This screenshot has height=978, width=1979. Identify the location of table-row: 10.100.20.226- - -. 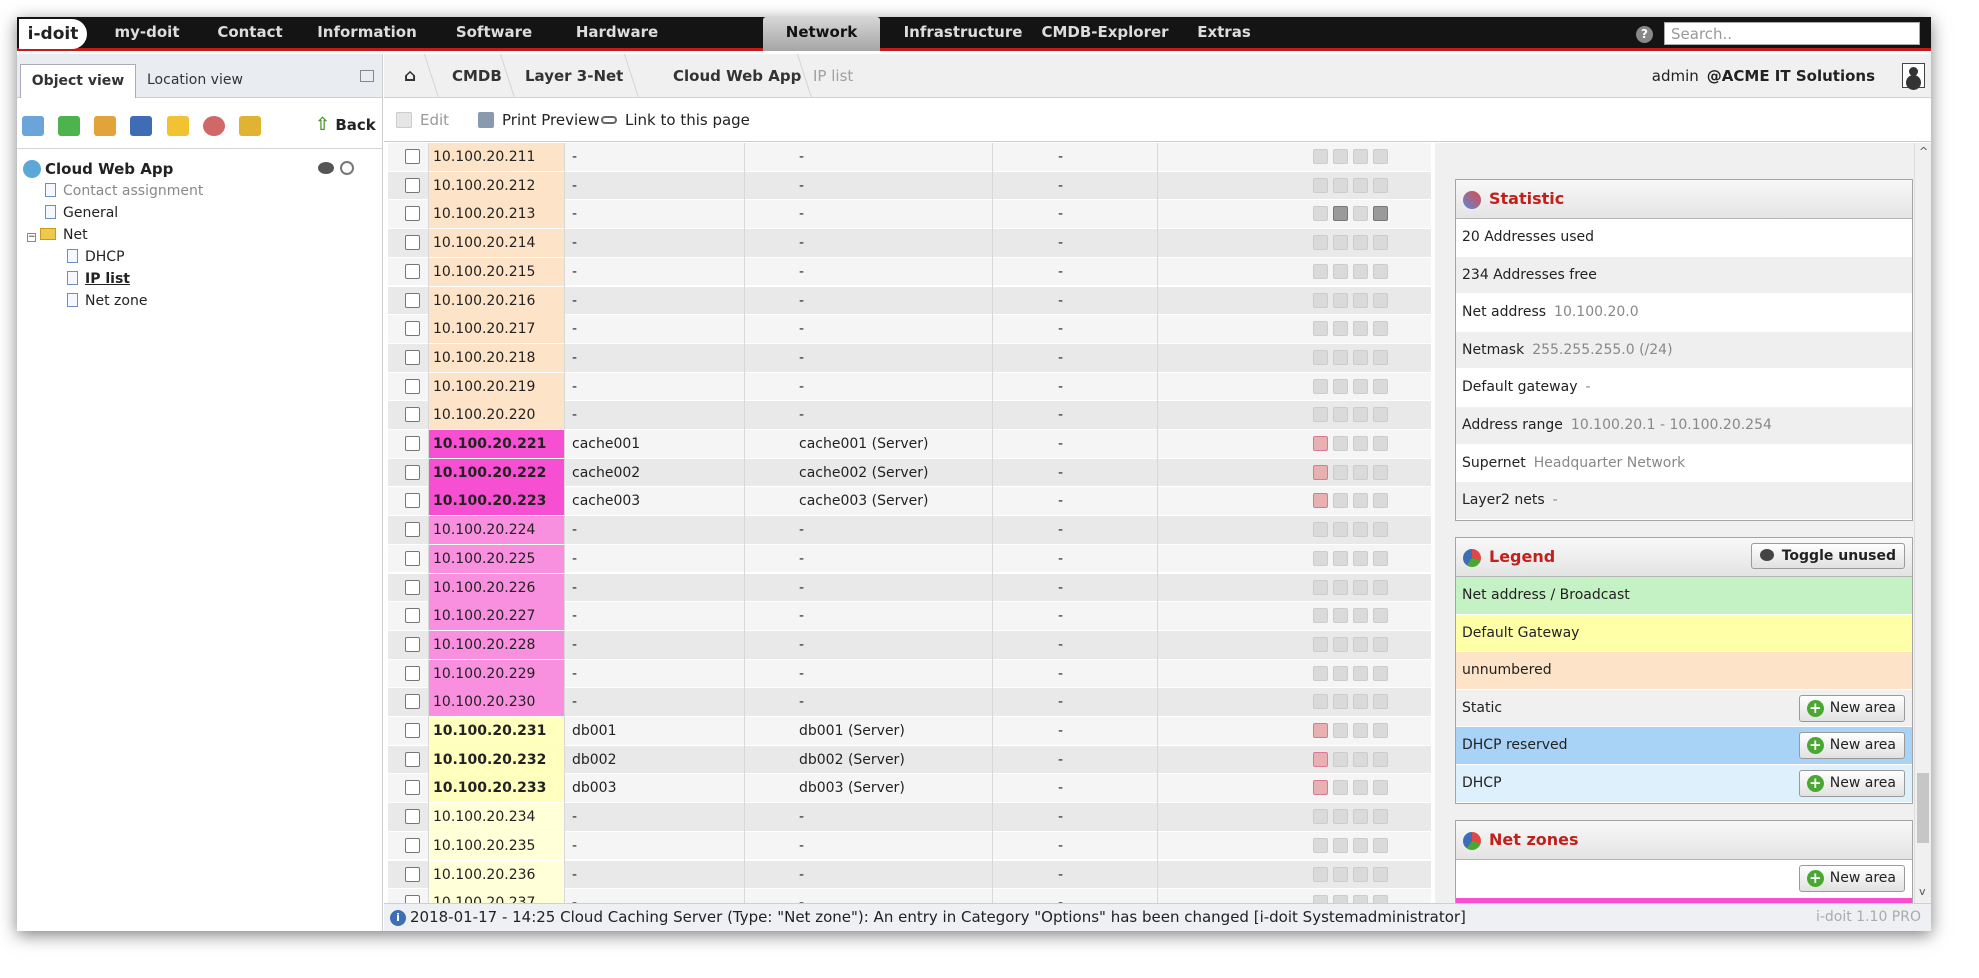
(909, 588).